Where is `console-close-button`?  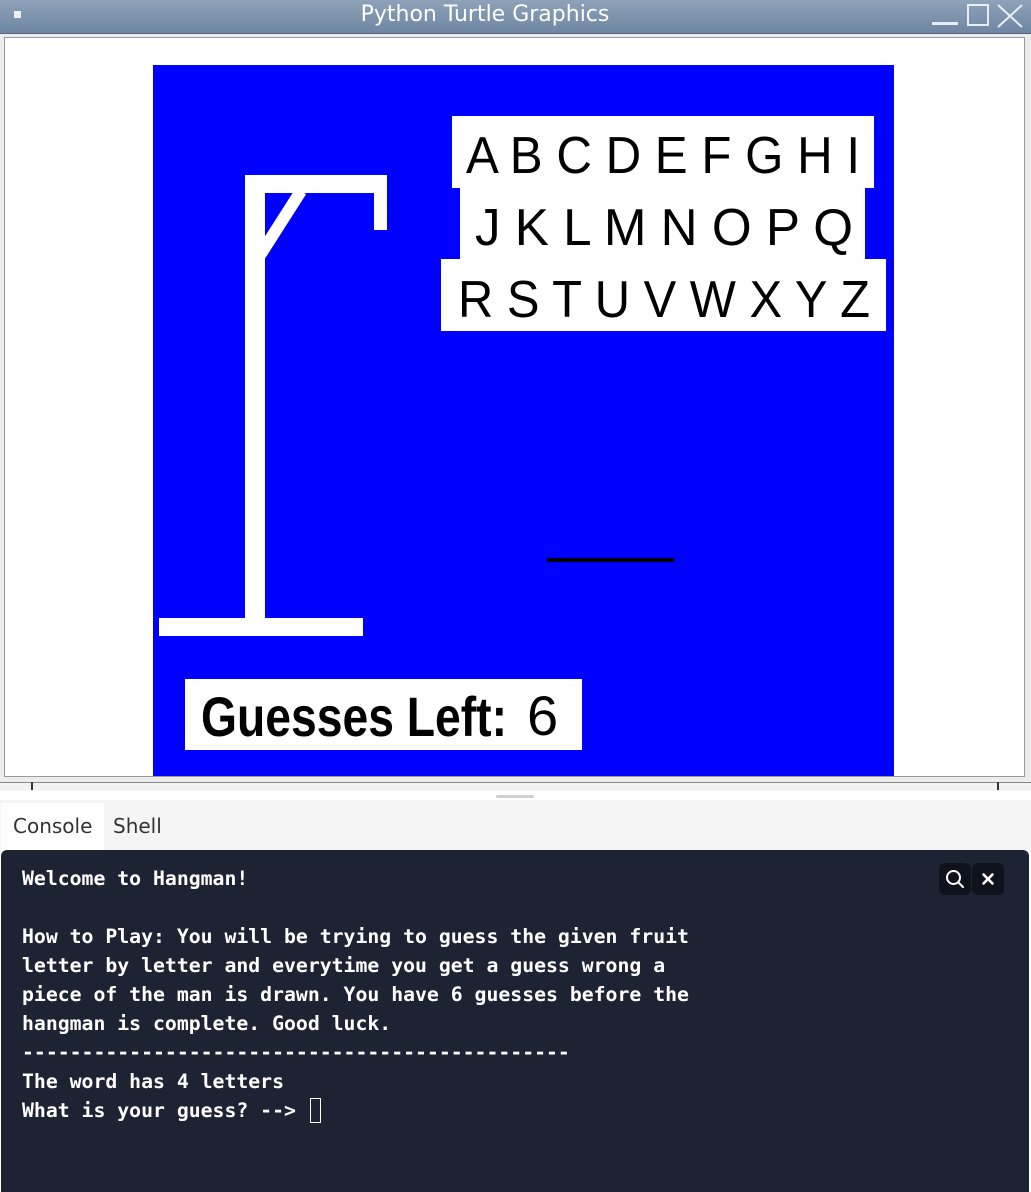 console-close-button is located at coordinates (988, 879).